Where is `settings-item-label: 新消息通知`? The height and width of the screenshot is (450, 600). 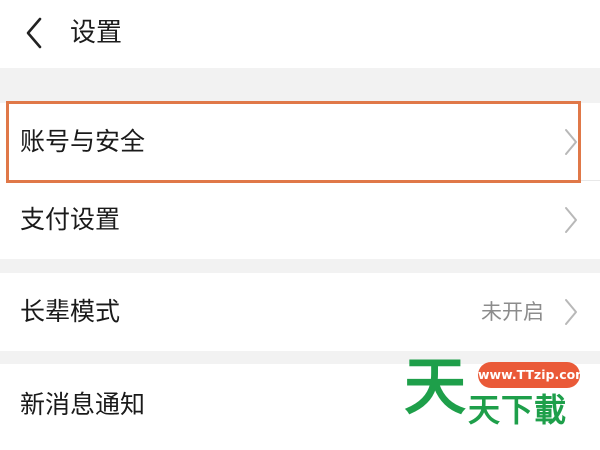
settings-item-label: 新消息通知 is located at coordinates (83, 404).